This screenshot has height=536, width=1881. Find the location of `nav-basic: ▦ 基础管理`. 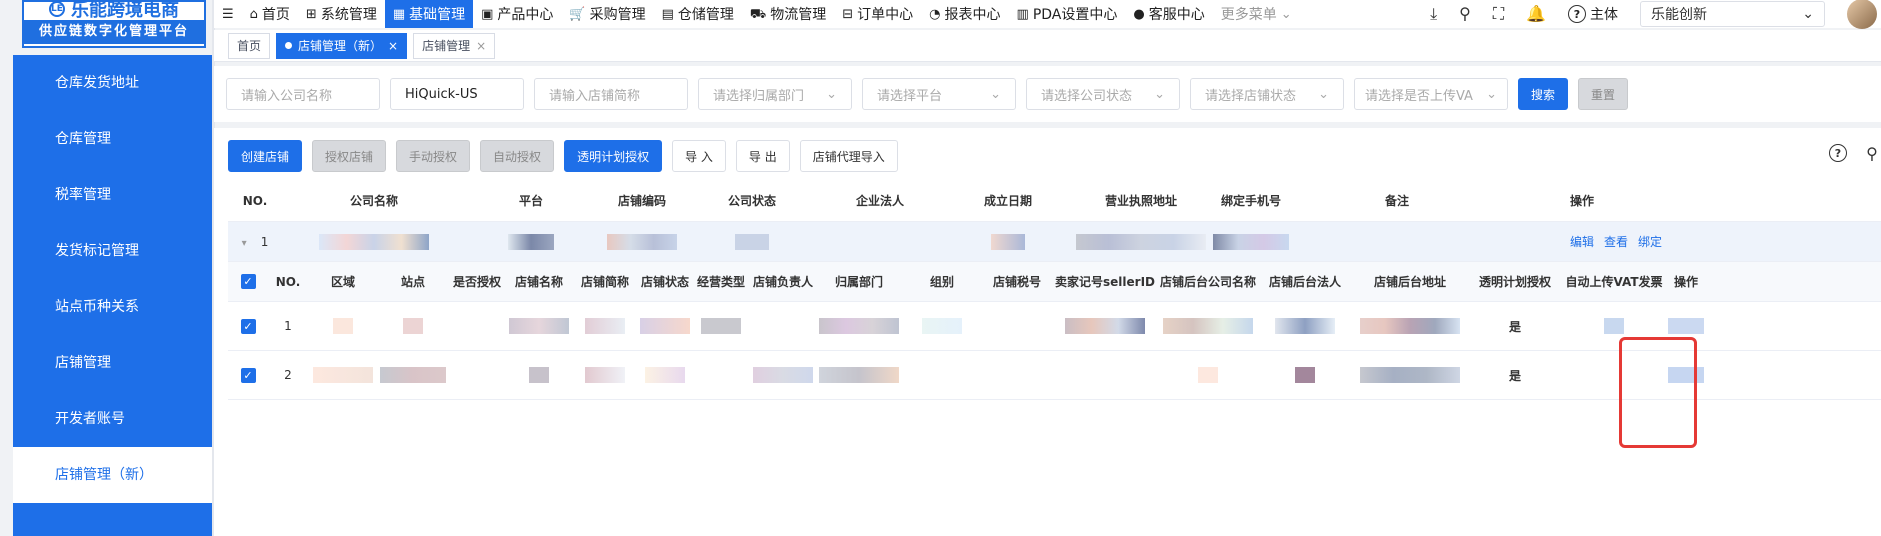

nav-basic: ▦ 基础管理 is located at coordinates (429, 14).